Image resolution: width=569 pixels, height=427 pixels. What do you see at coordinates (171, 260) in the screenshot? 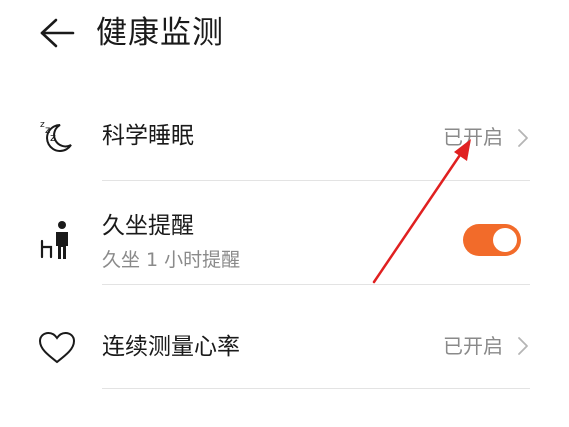
I see `row-sublabel: 久坐 1 小时提醒` at bounding box center [171, 260].